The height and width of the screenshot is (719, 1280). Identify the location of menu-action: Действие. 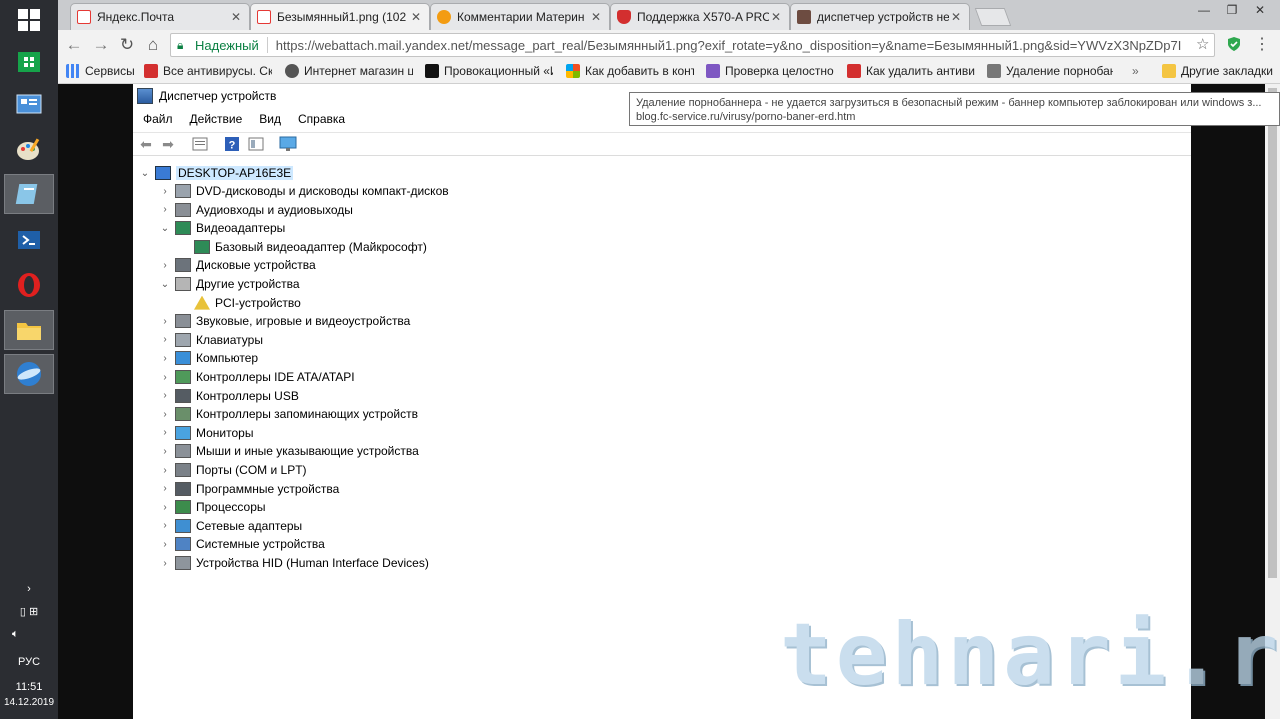
(216, 120).